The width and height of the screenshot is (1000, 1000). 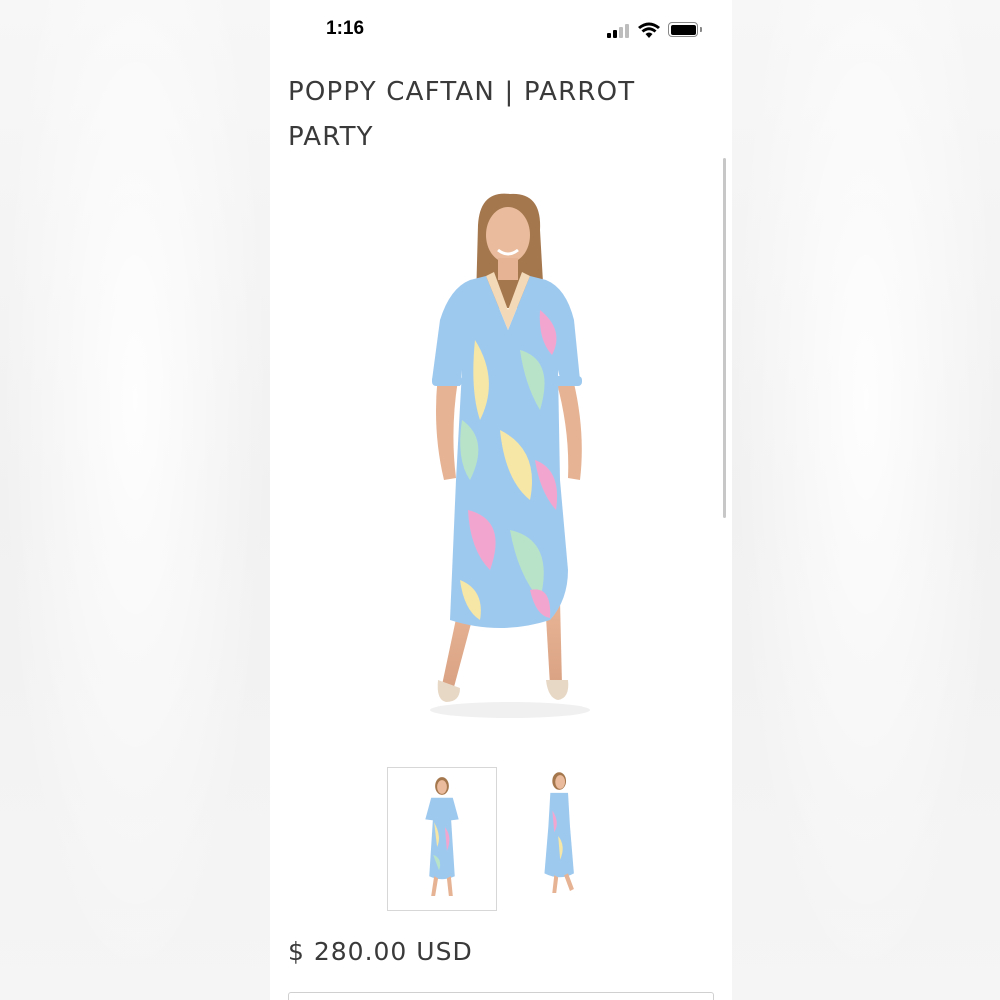 What do you see at coordinates (501, 30) in the screenshot?
I see `status-bar: 1:16` at bounding box center [501, 30].